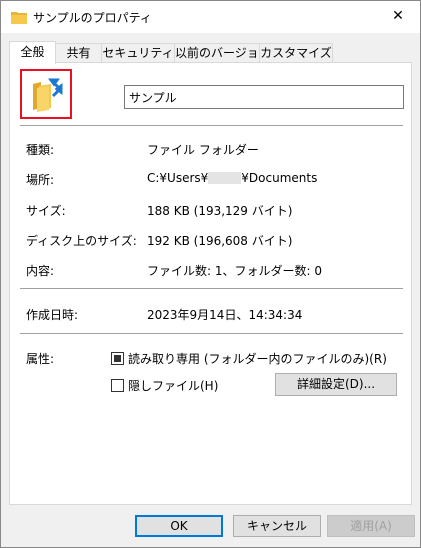  I want to click on type-value: ファイル フォルダー, so click(203, 150).